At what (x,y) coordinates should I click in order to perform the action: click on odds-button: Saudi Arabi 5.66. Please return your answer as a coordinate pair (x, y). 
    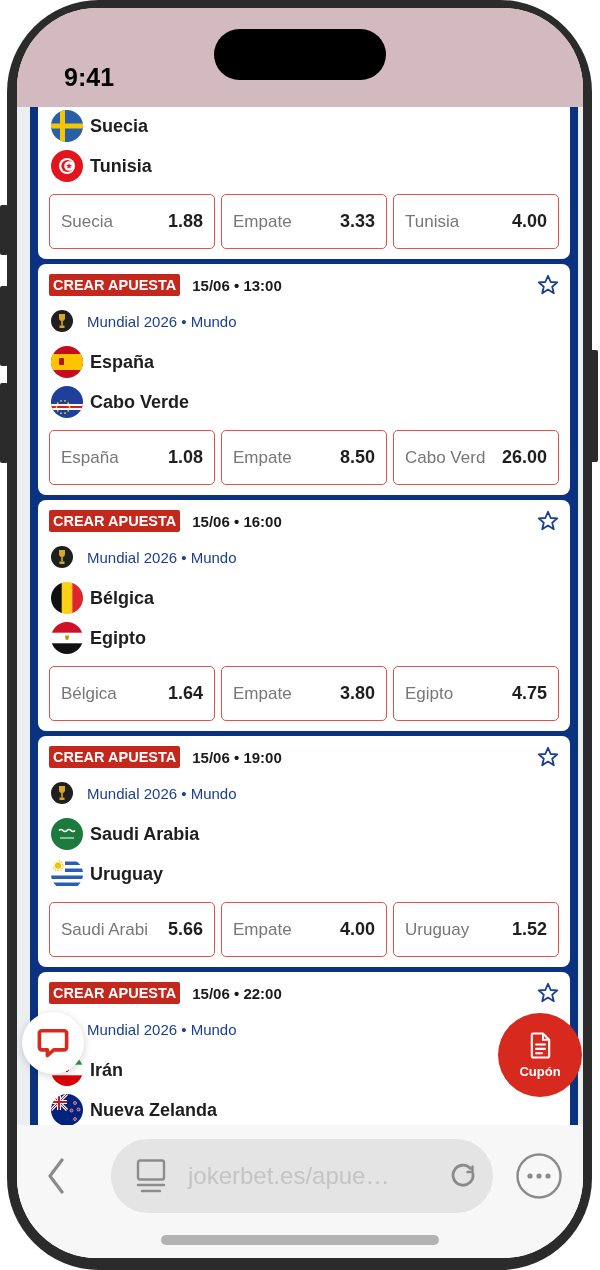
    Looking at the image, I should click on (132, 929).